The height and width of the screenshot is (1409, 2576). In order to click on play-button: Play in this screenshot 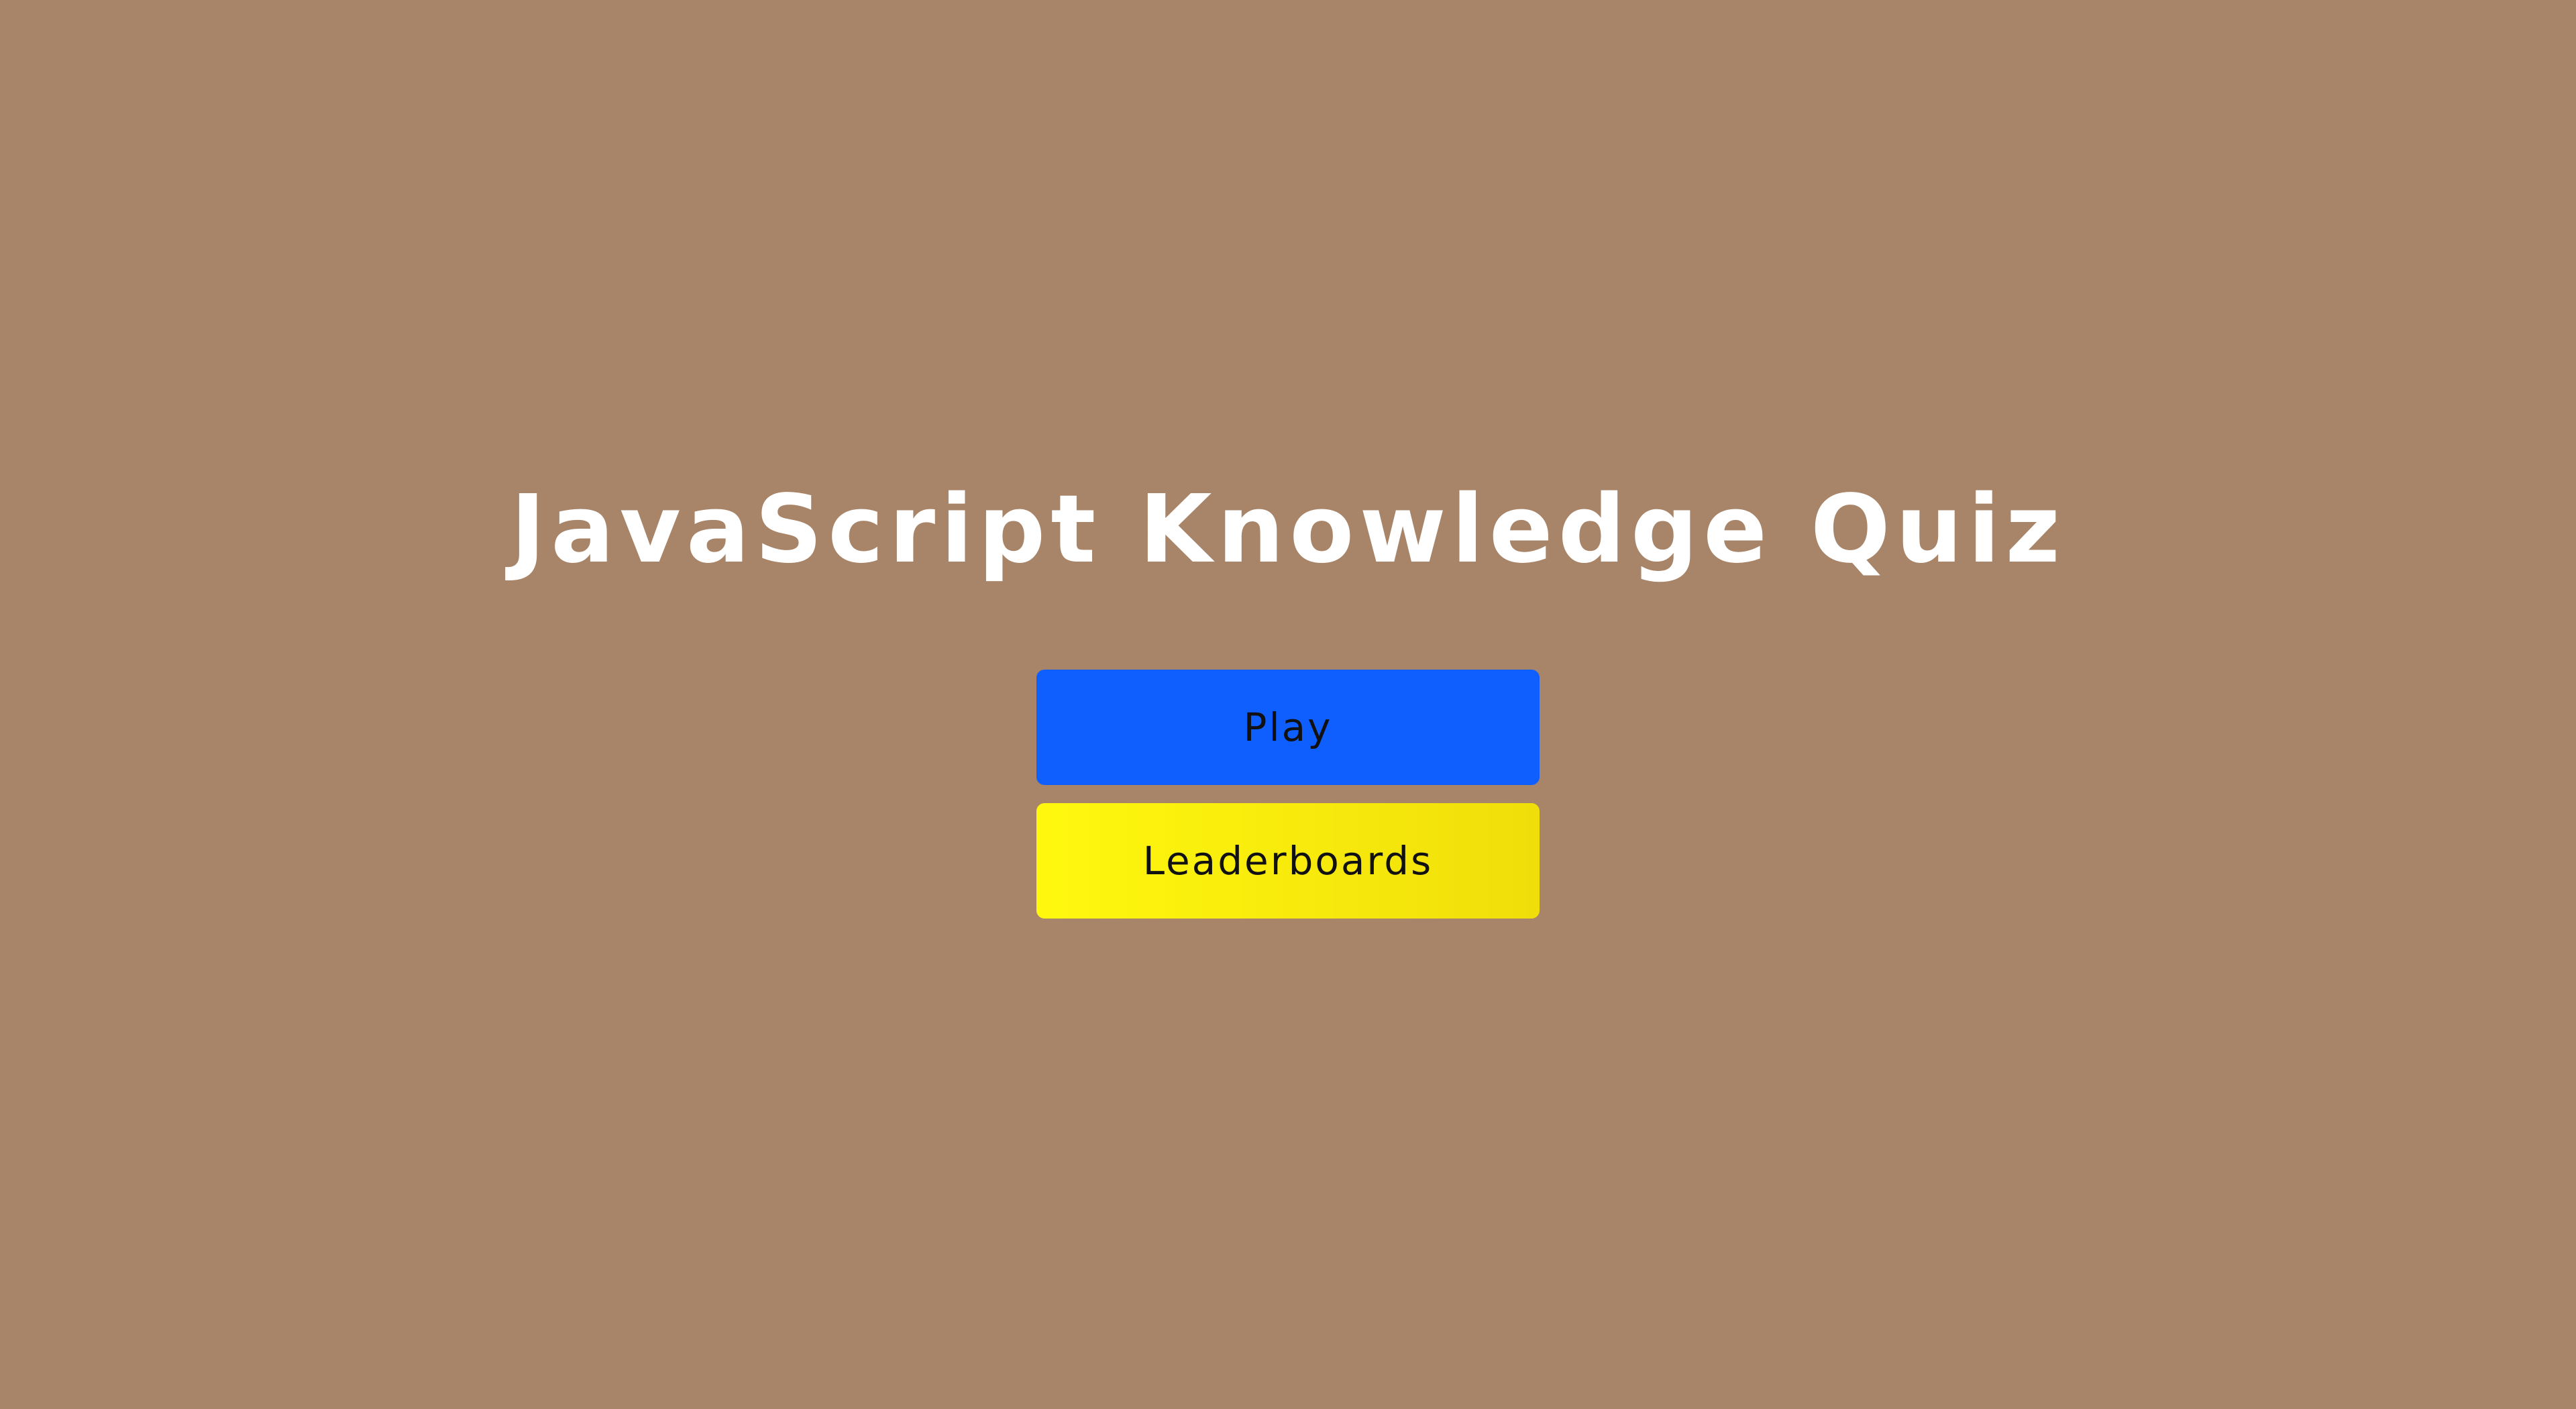, I will do `click(1288, 727)`.